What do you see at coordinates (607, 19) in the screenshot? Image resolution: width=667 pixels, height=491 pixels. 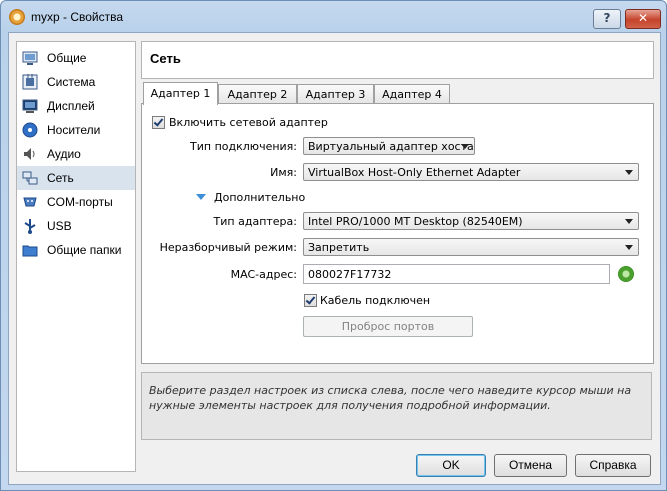 I see `help-title-button: ?` at bounding box center [607, 19].